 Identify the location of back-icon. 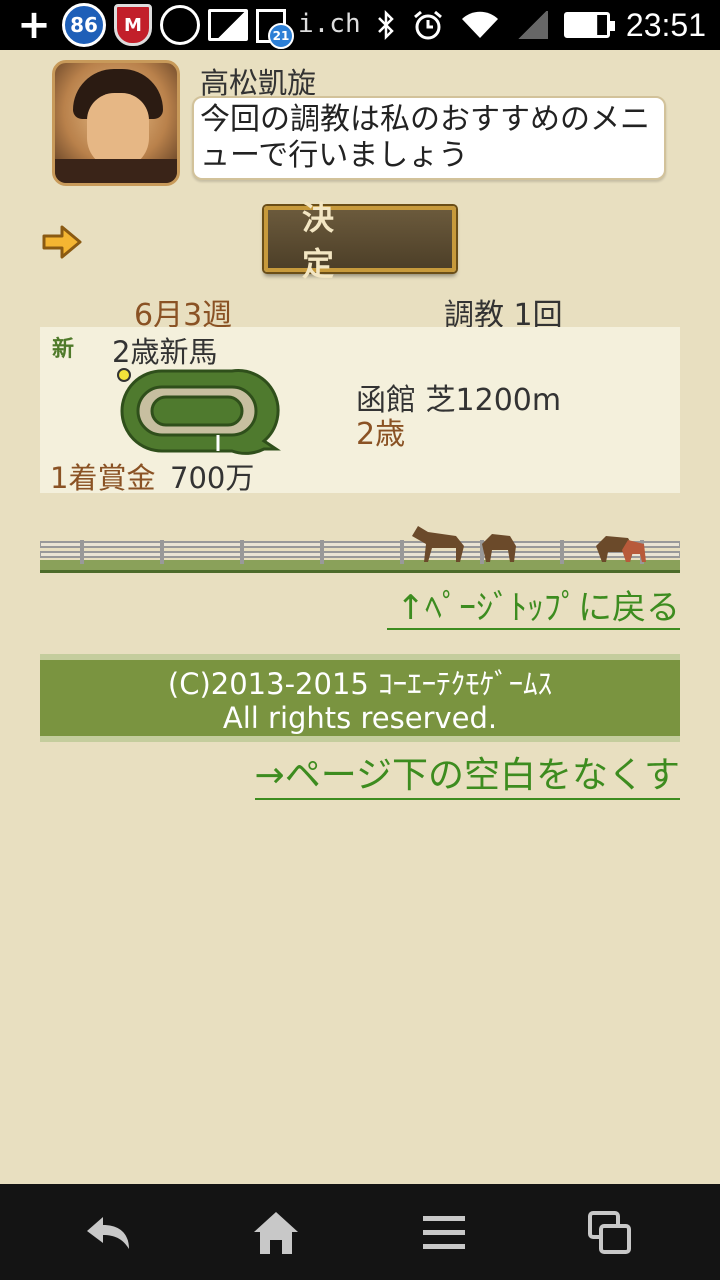
(108, 1233).